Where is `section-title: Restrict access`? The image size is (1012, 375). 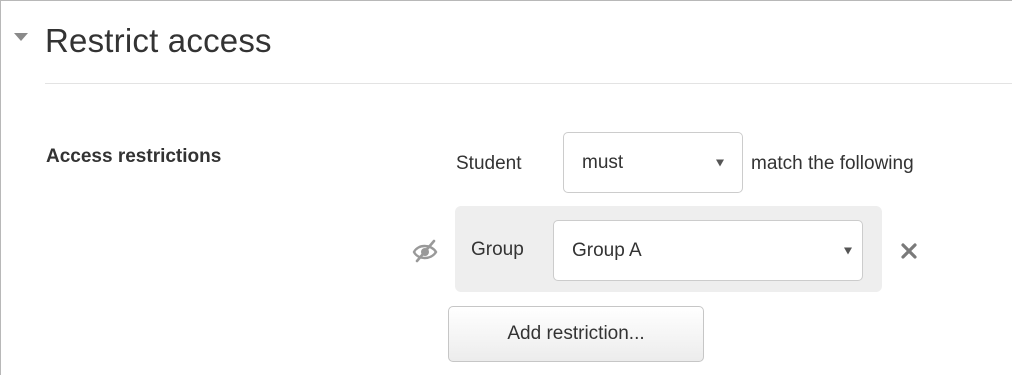 section-title: Restrict access is located at coordinates (158, 41).